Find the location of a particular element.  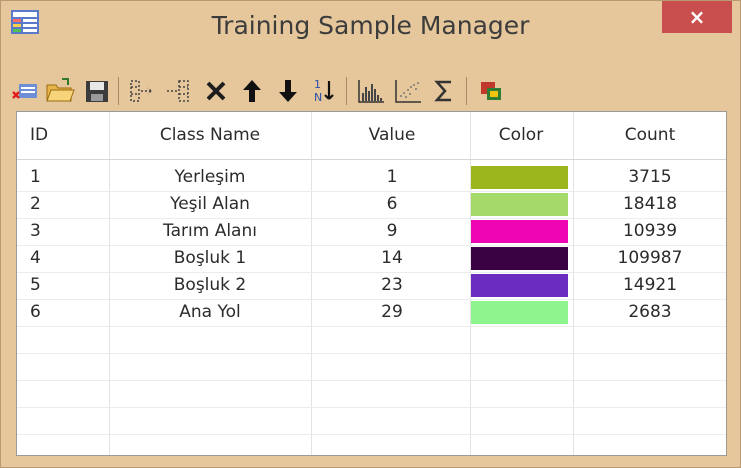

save-icon is located at coordinates (97, 91).